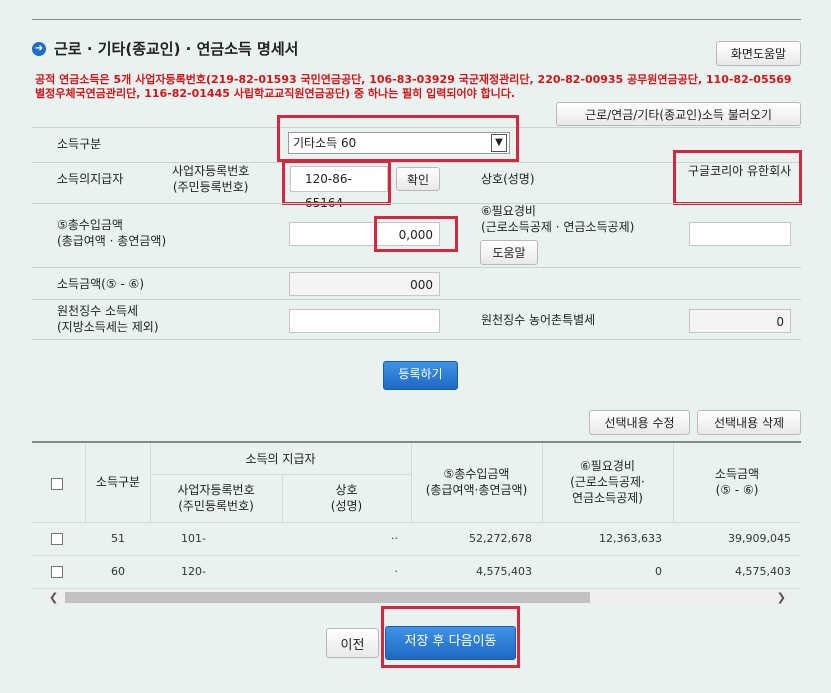 The width and height of the screenshot is (831, 693). What do you see at coordinates (499, 143) in the screenshot?
I see `chevron-down-icon: ▼` at bounding box center [499, 143].